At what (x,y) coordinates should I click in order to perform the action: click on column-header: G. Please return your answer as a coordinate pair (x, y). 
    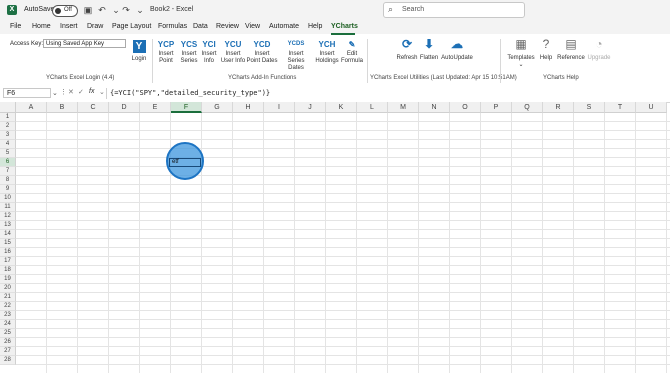
    Looking at the image, I should click on (217, 107).